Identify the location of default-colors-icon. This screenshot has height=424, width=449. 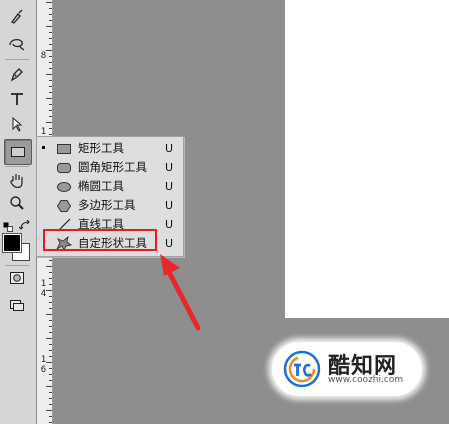
(9, 224).